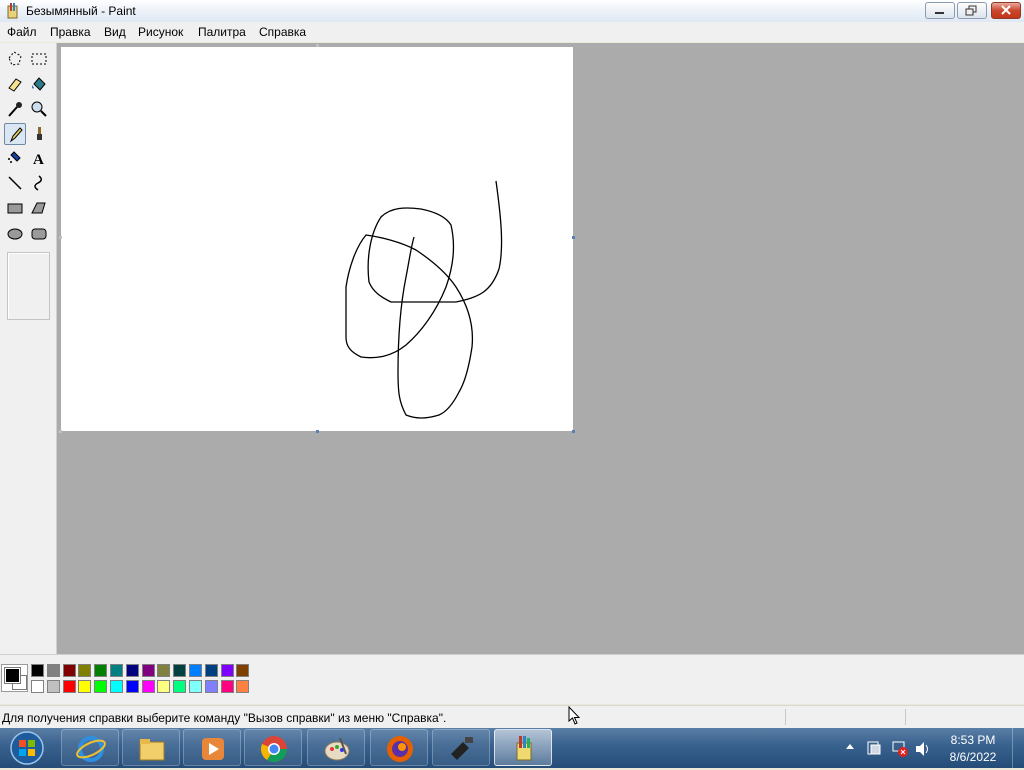 This screenshot has height=770, width=1024. I want to click on taskbar-paint, so click(523, 747).